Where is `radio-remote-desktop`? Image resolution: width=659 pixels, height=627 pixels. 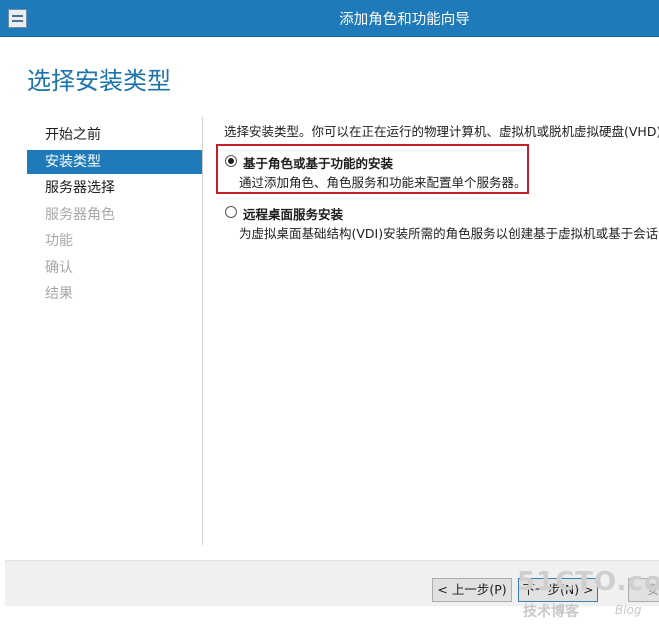
radio-remote-desktop is located at coordinates (231, 212).